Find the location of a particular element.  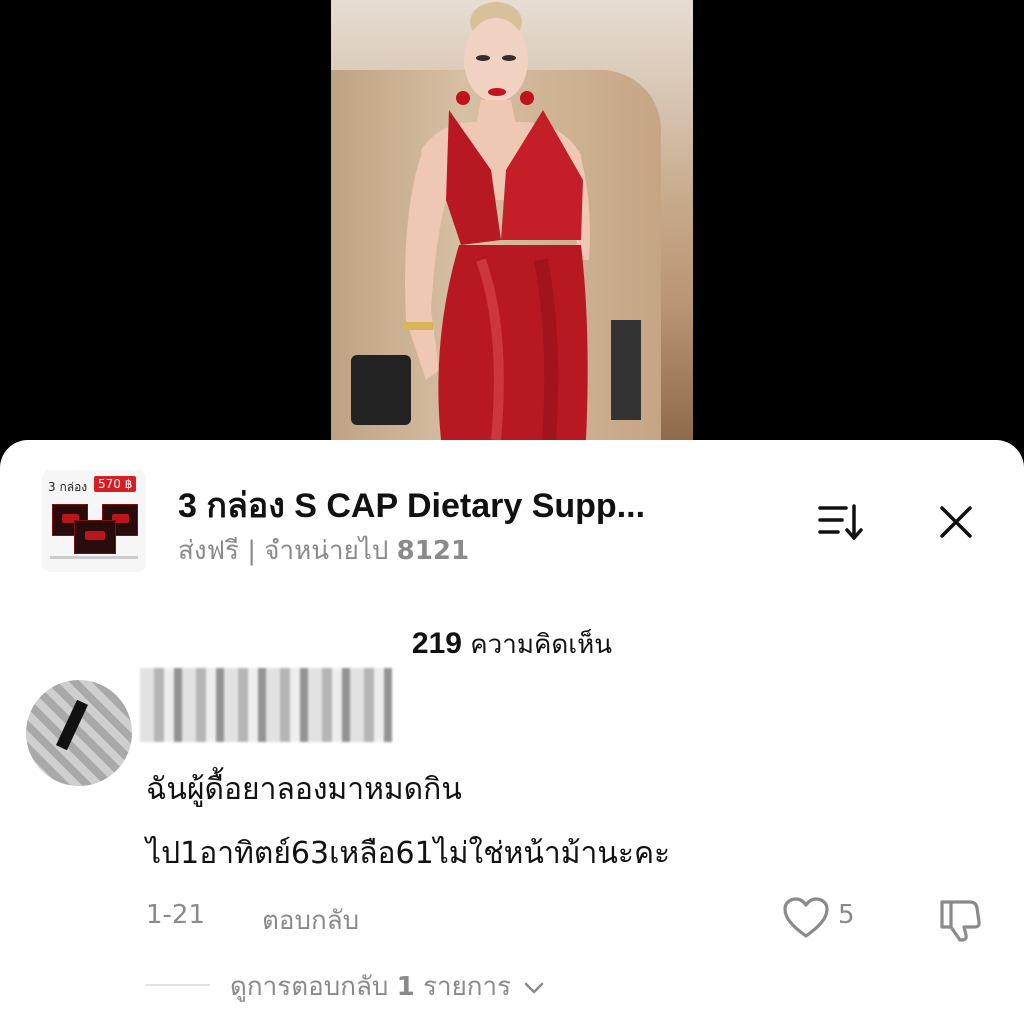

dislike-button is located at coordinates (961, 919).